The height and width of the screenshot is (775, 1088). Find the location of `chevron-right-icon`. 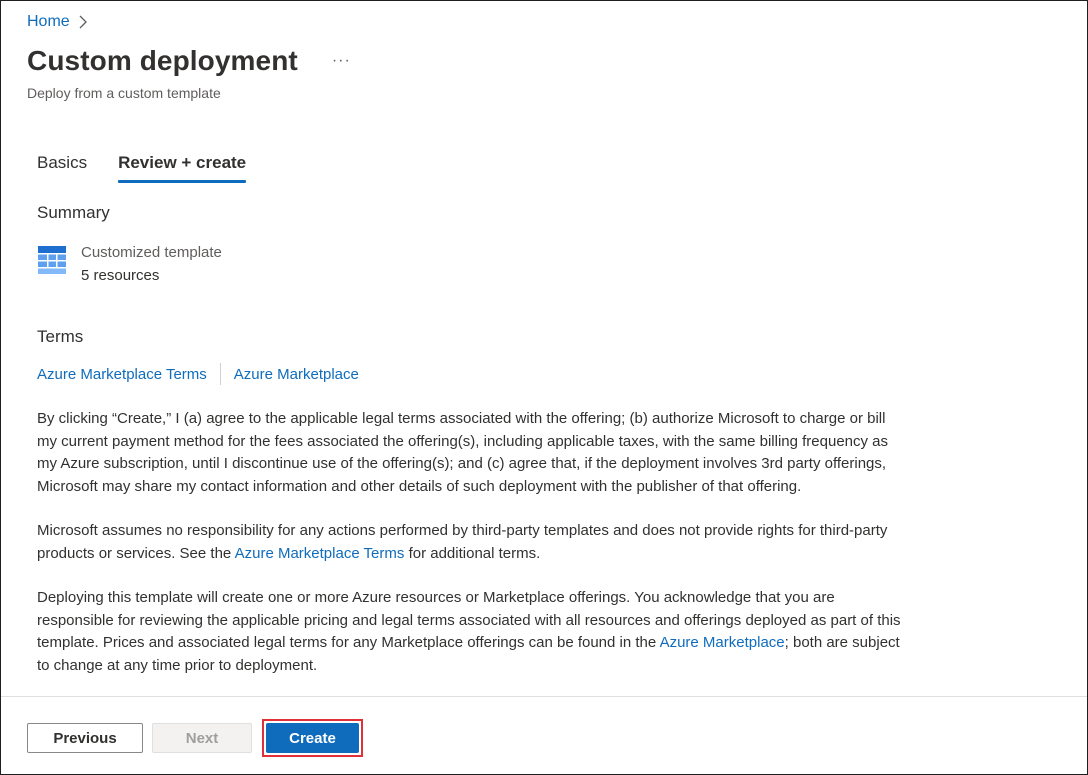

chevron-right-icon is located at coordinates (83, 22).